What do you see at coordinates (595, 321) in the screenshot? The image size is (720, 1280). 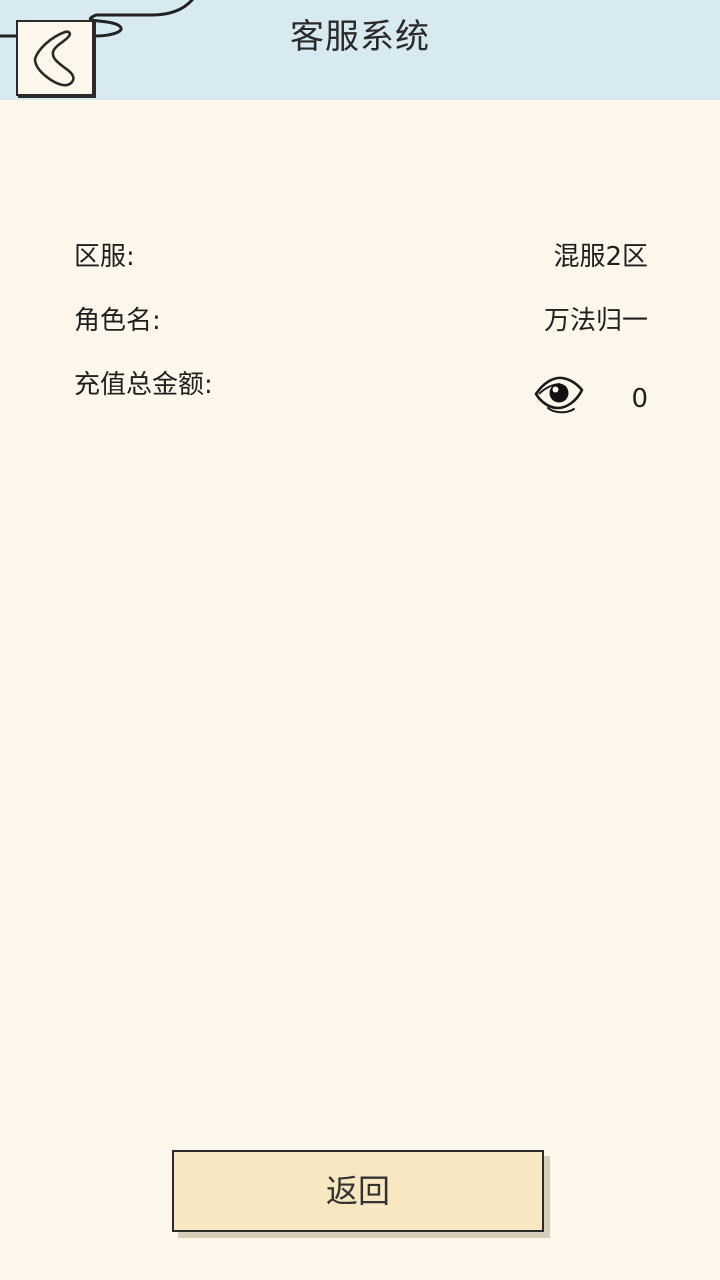 I see `role-name-value: 万法归一` at bounding box center [595, 321].